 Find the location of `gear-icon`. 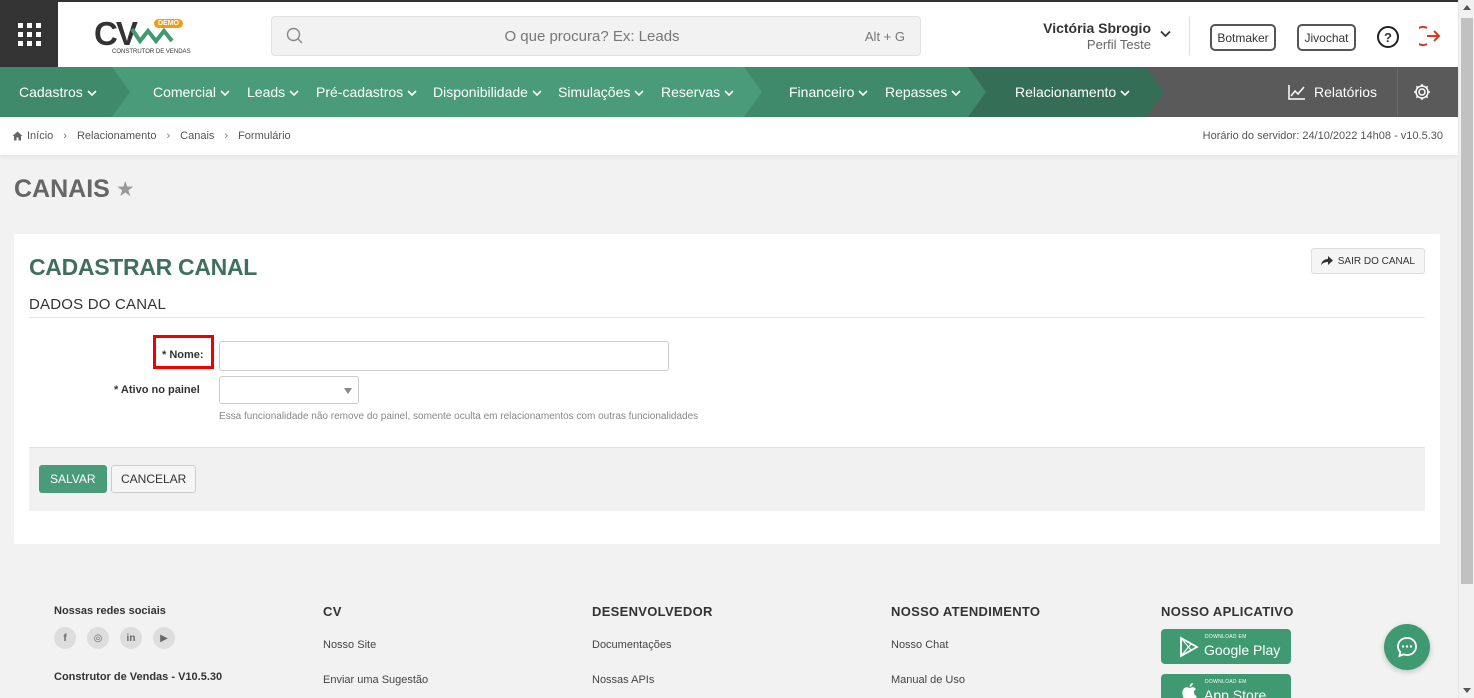

gear-icon is located at coordinates (1421, 92).